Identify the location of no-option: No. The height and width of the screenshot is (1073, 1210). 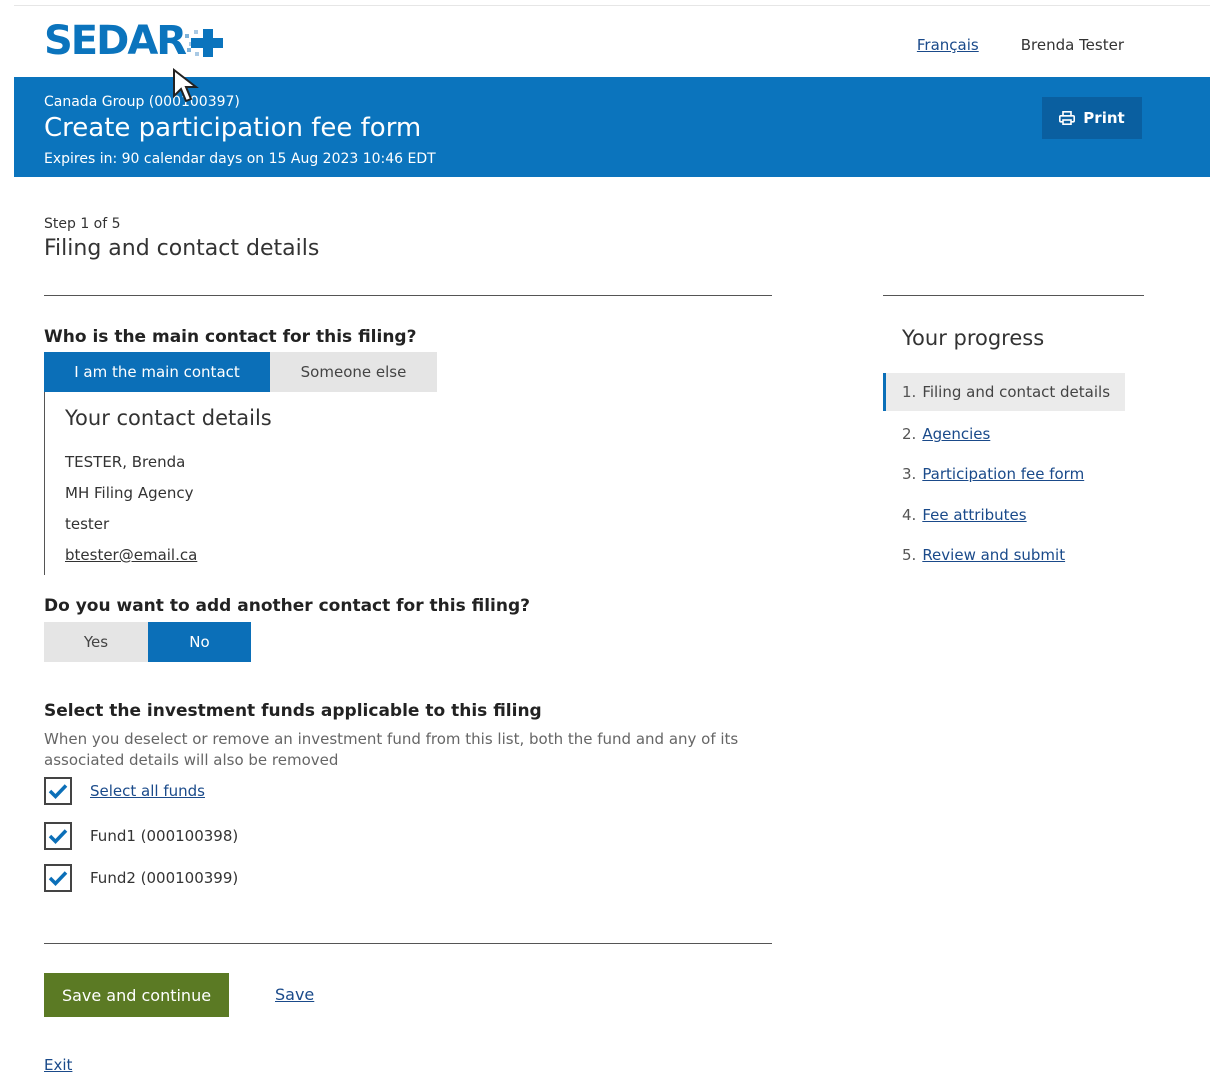
(199, 642).